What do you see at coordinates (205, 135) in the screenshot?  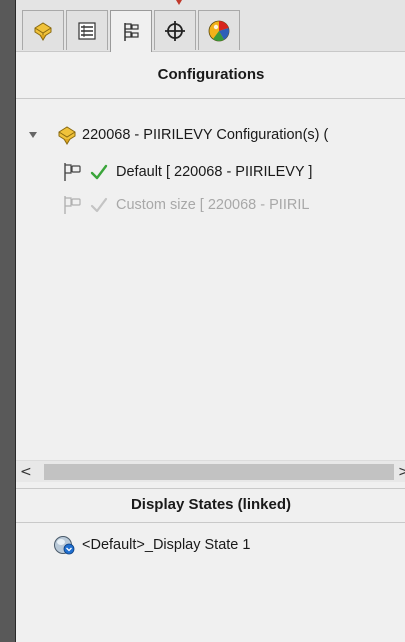 I see `config-root-label: 220068 - PIIRILEVY Configuration(s) (` at bounding box center [205, 135].